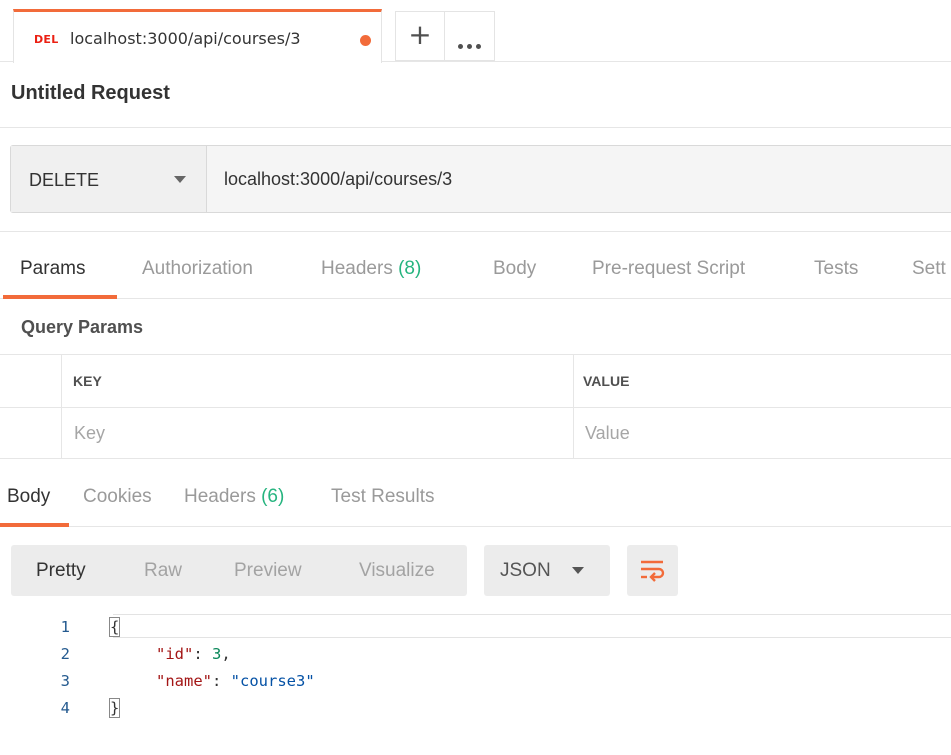 This screenshot has height=755, width=951. What do you see at coordinates (273, 496) in the screenshot?
I see `headers-count: (6)` at bounding box center [273, 496].